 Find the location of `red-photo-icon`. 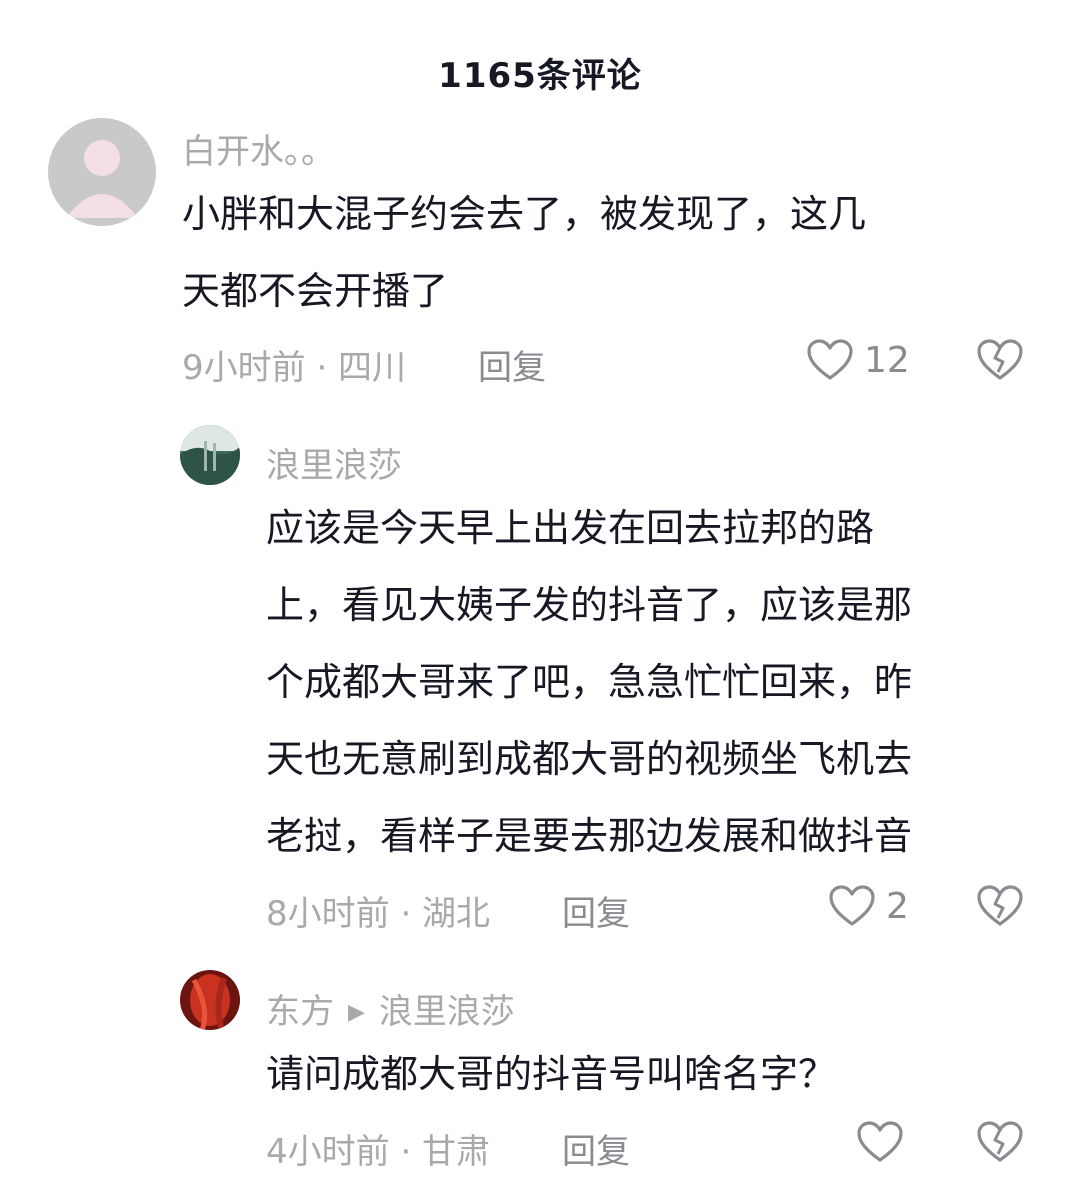

red-photo-icon is located at coordinates (210, 1000).